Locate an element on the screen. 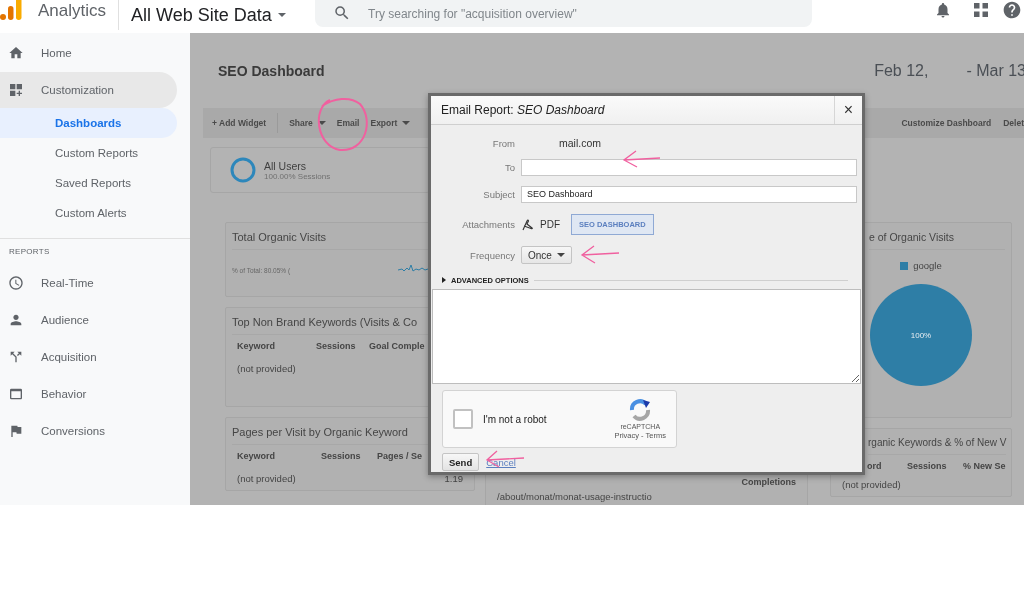 The width and height of the screenshot is (1024, 593). field-label: Frequency is located at coordinates (492, 255).